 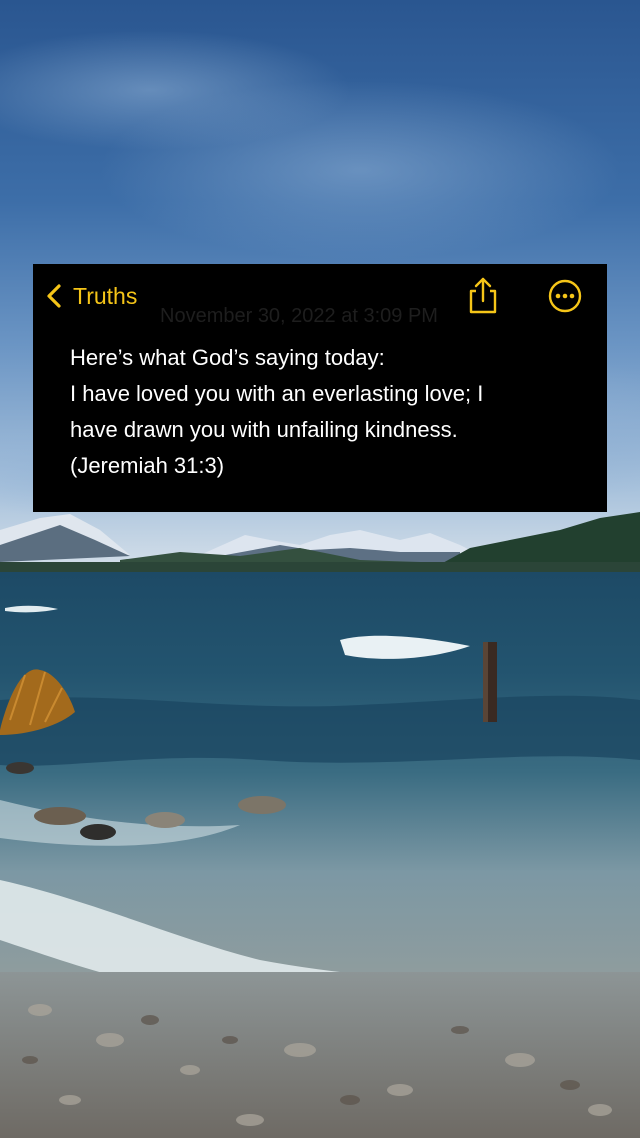 What do you see at coordinates (227, 357) in the screenshot?
I see `note-line: Here’s what God’s saying today:` at bounding box center [227, 357].